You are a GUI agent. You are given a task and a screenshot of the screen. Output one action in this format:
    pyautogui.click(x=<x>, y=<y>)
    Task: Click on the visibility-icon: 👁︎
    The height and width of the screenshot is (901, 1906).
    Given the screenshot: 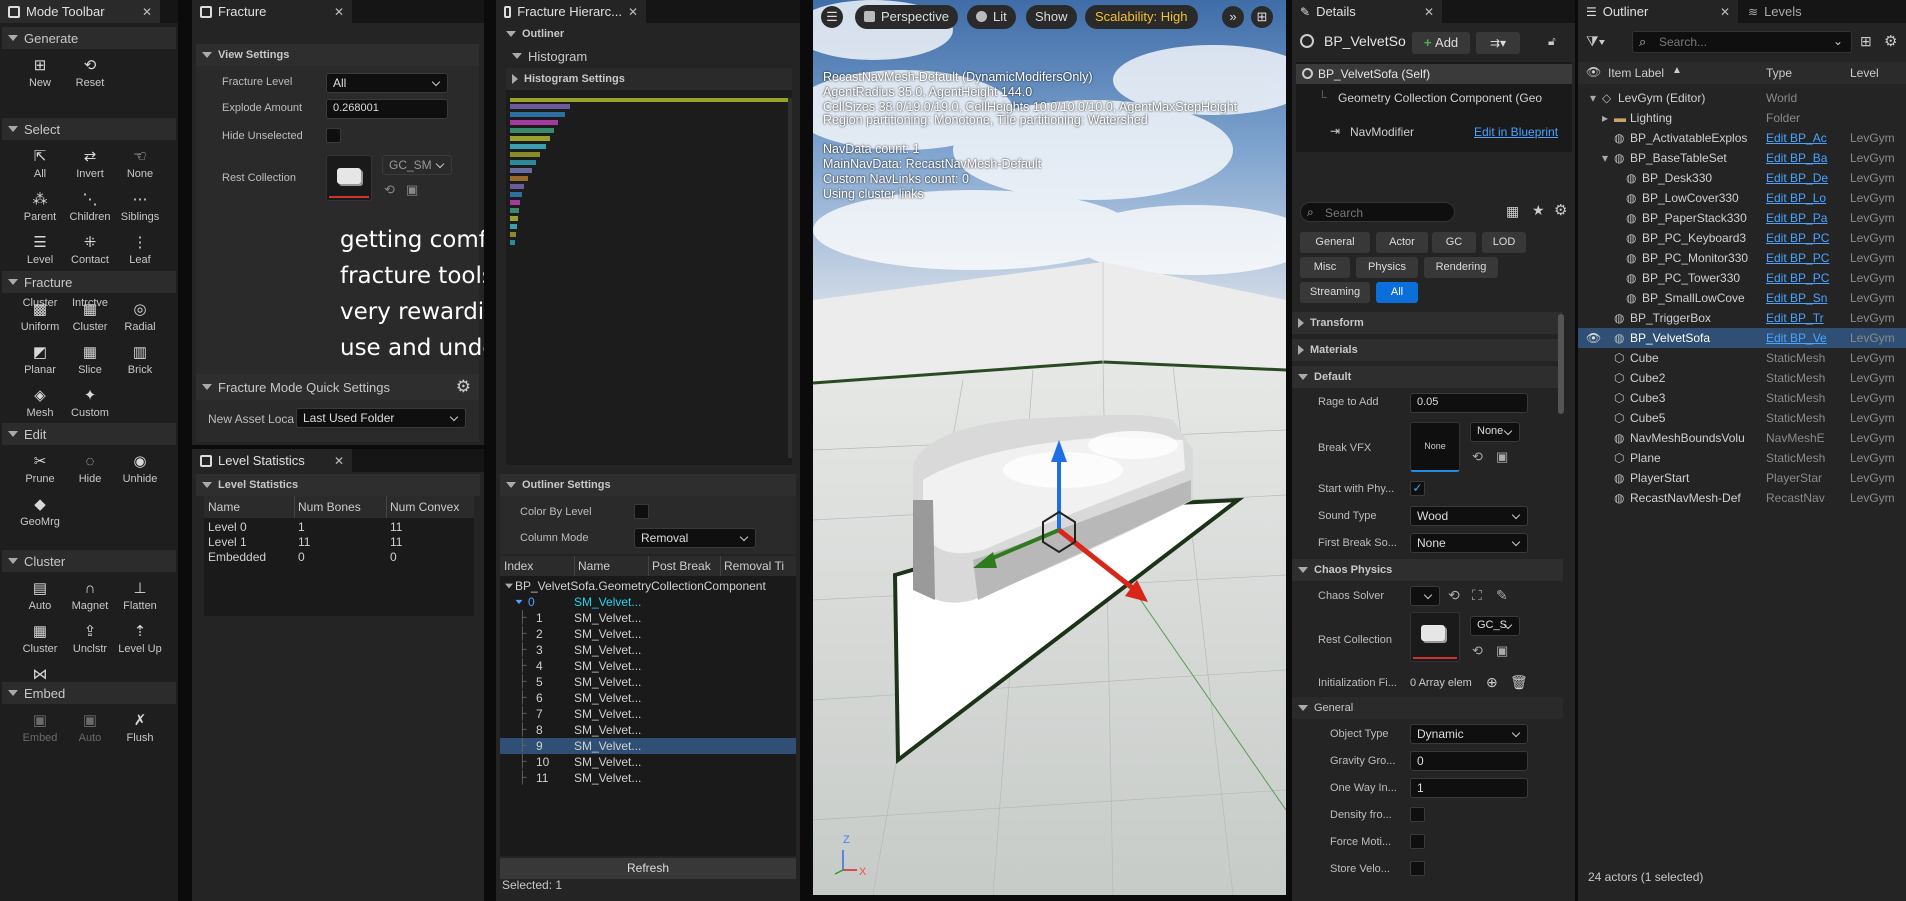 What is the action you would take?
    pyautogui.click(x=1593, y=338)
    